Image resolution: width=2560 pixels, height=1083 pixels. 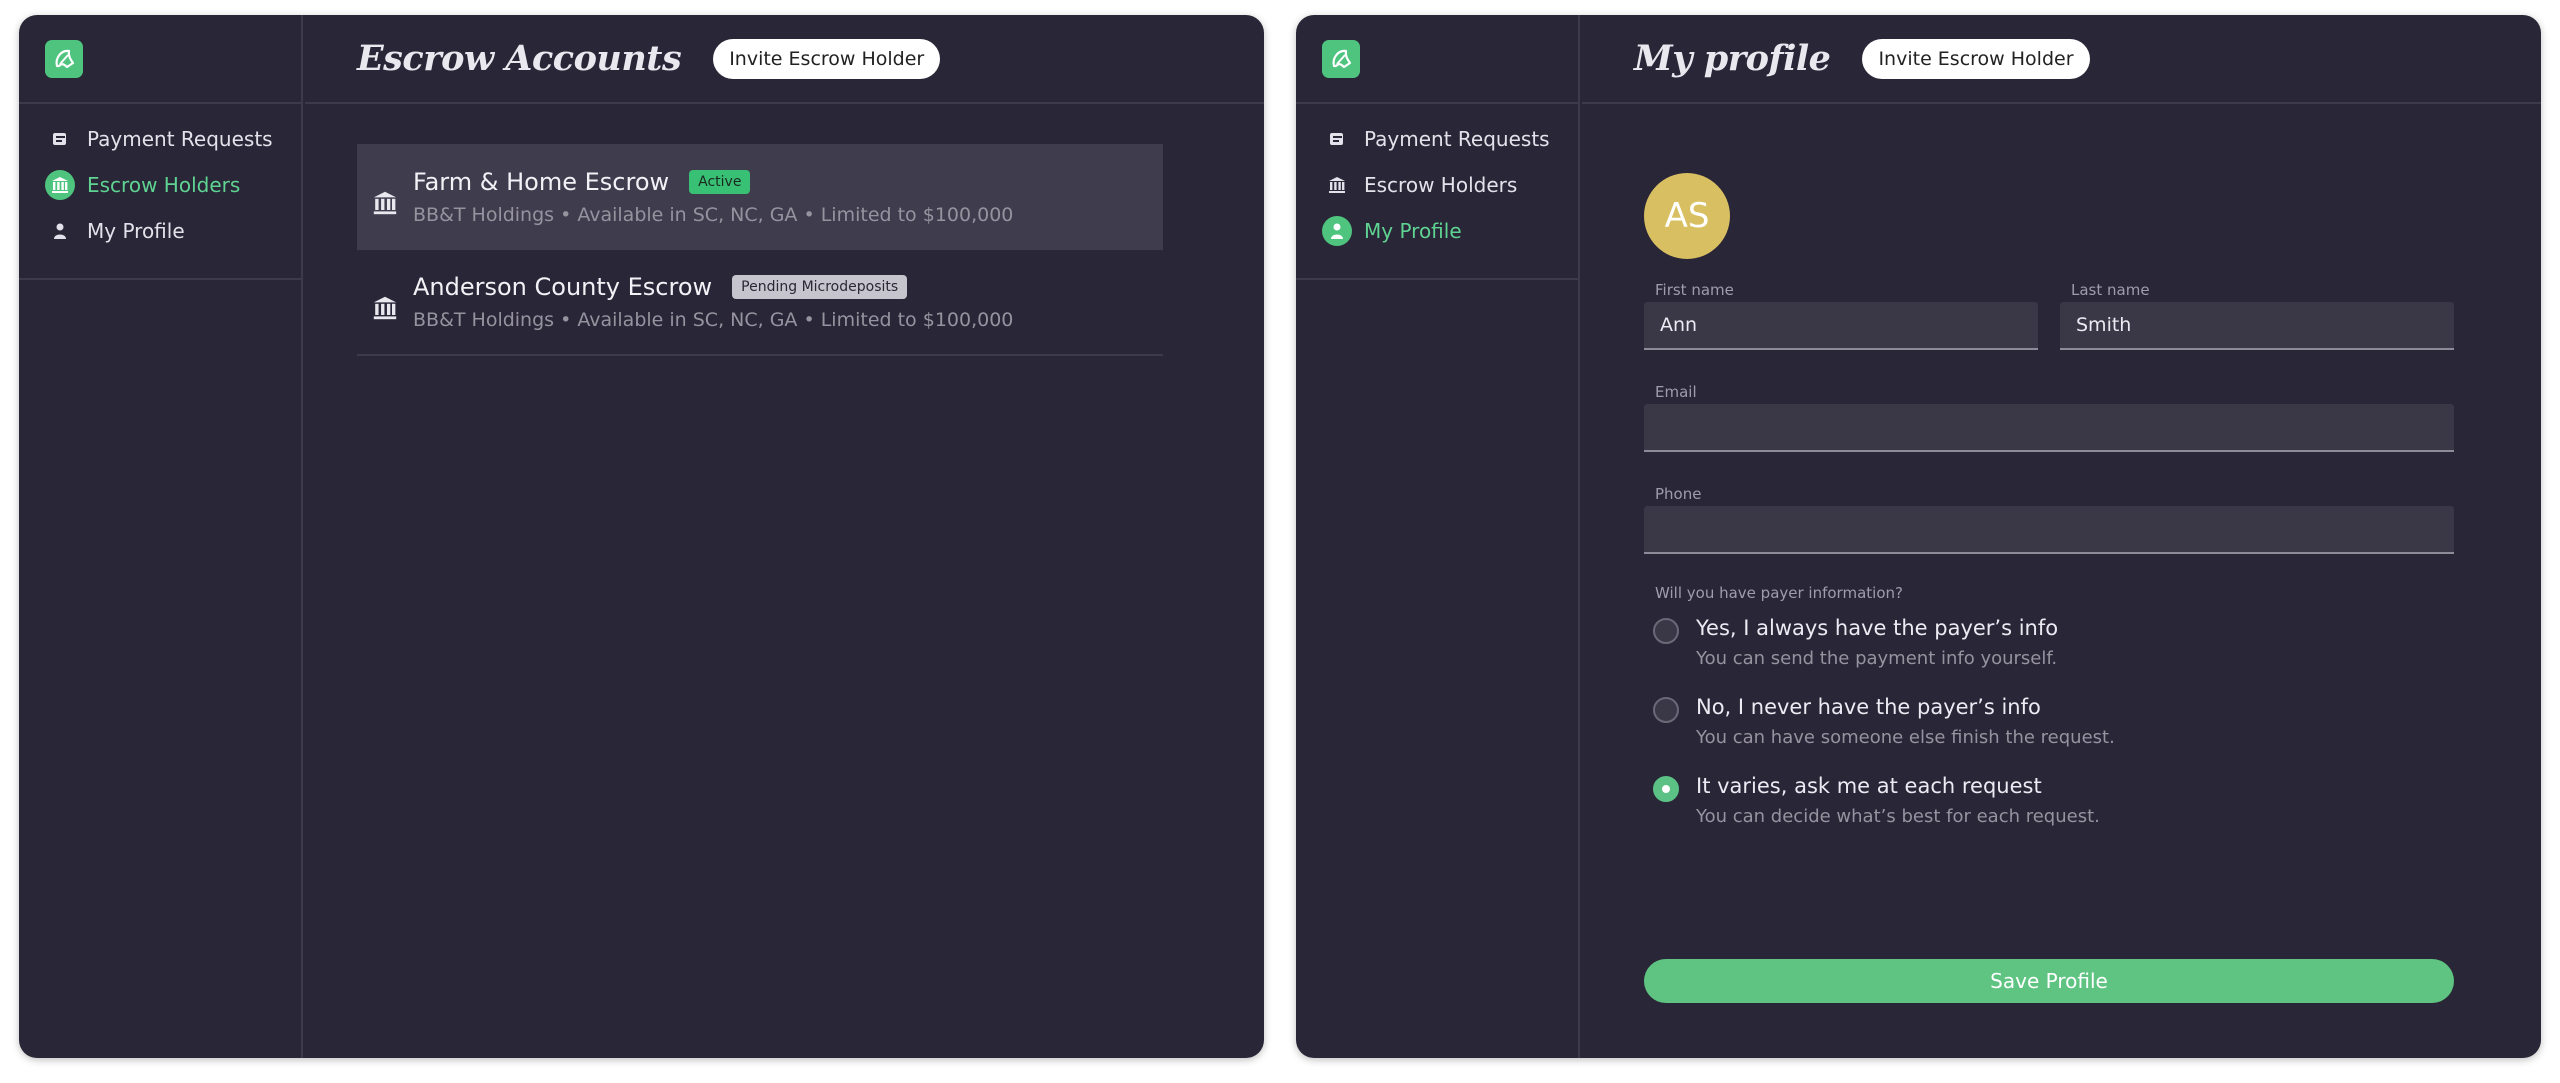 What do you see at coordinates (519, 58) in the screenshot?
I see `page-title: Escrow Accounts` at bounding box center [519, 58].